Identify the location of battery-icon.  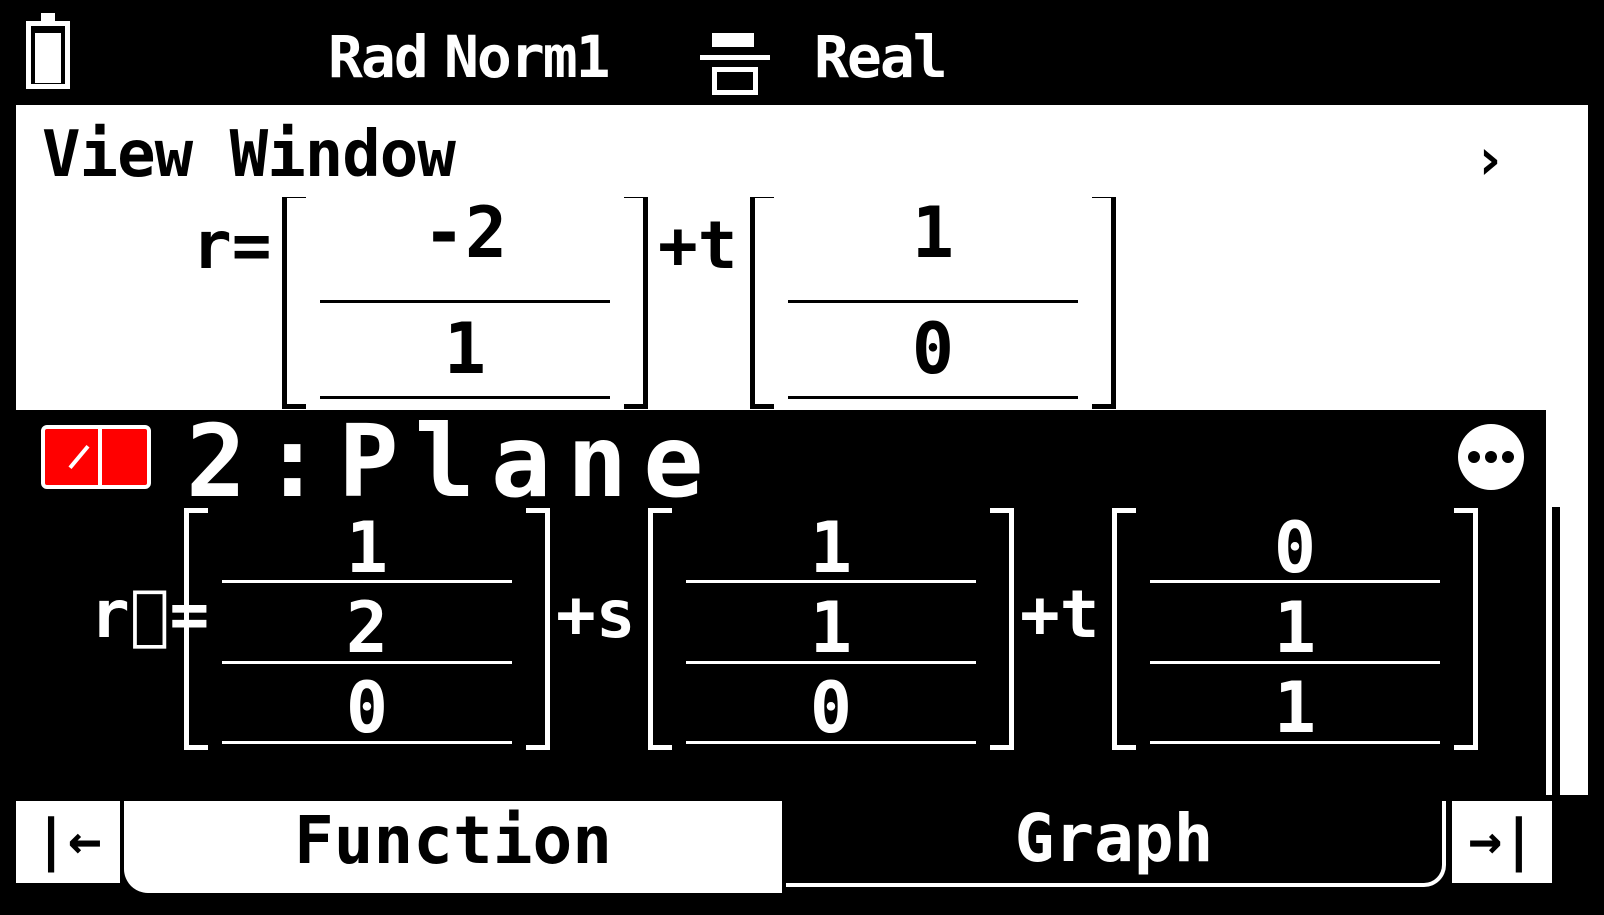
(48, 51).